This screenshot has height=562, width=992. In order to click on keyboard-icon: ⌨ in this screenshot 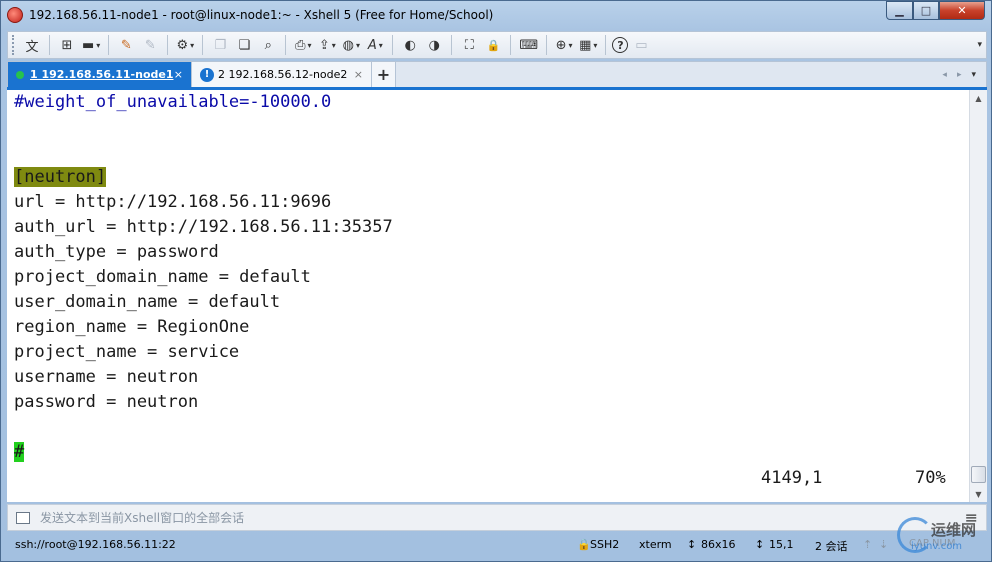, I will do `click(528, 45)`.